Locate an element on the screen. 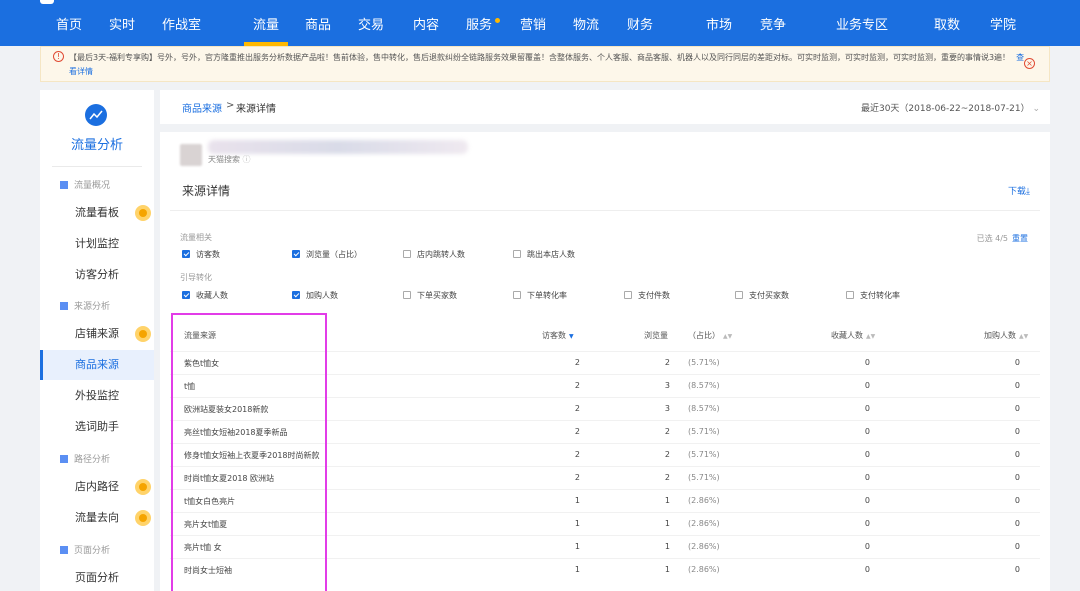  sidebar-item-shop-source: 店铺来源 is located at coordinates (97, 334).